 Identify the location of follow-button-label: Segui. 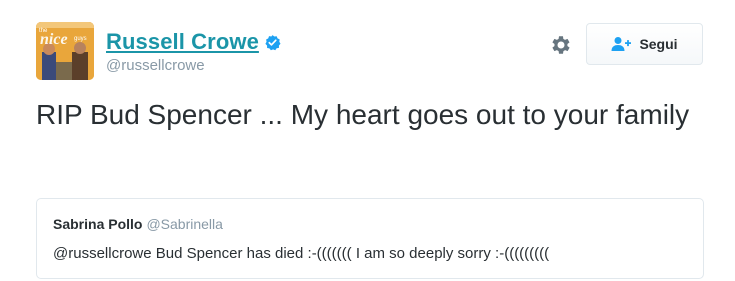
(658, 44).